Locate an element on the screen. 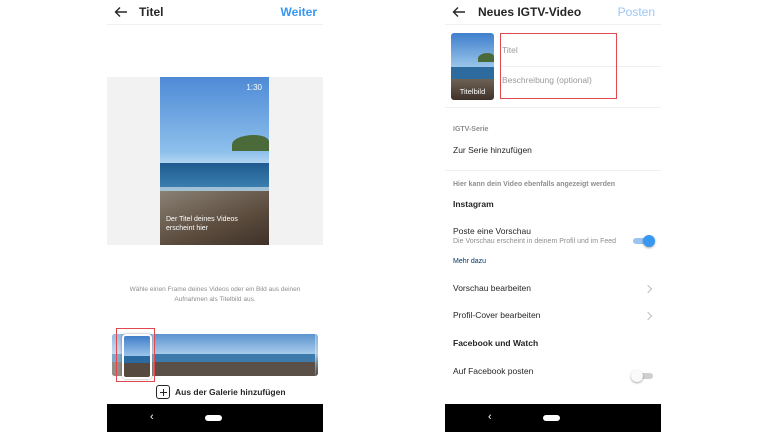  instagram-header: Instagram is located at coordinates (473, 204).